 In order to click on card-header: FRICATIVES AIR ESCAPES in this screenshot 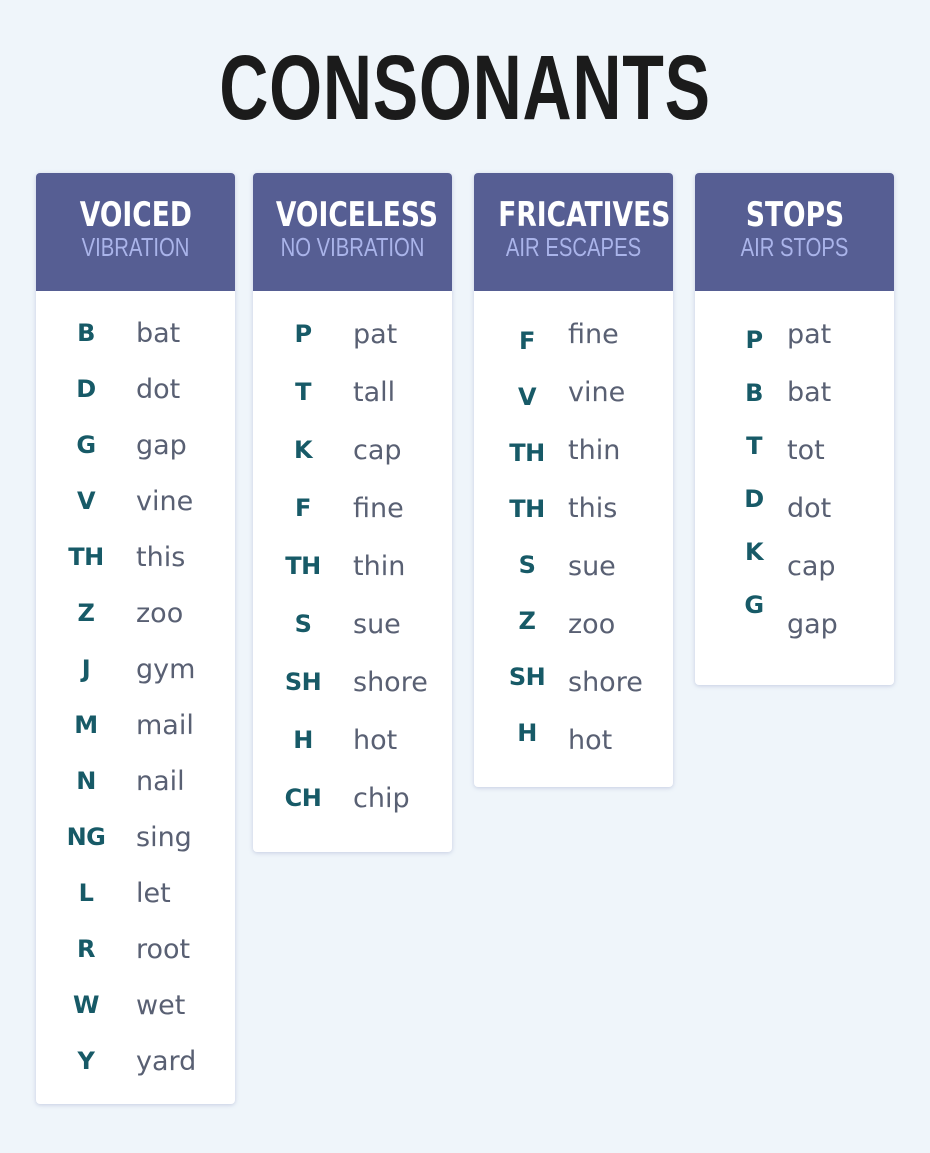, I will do `click(573, 232)`.